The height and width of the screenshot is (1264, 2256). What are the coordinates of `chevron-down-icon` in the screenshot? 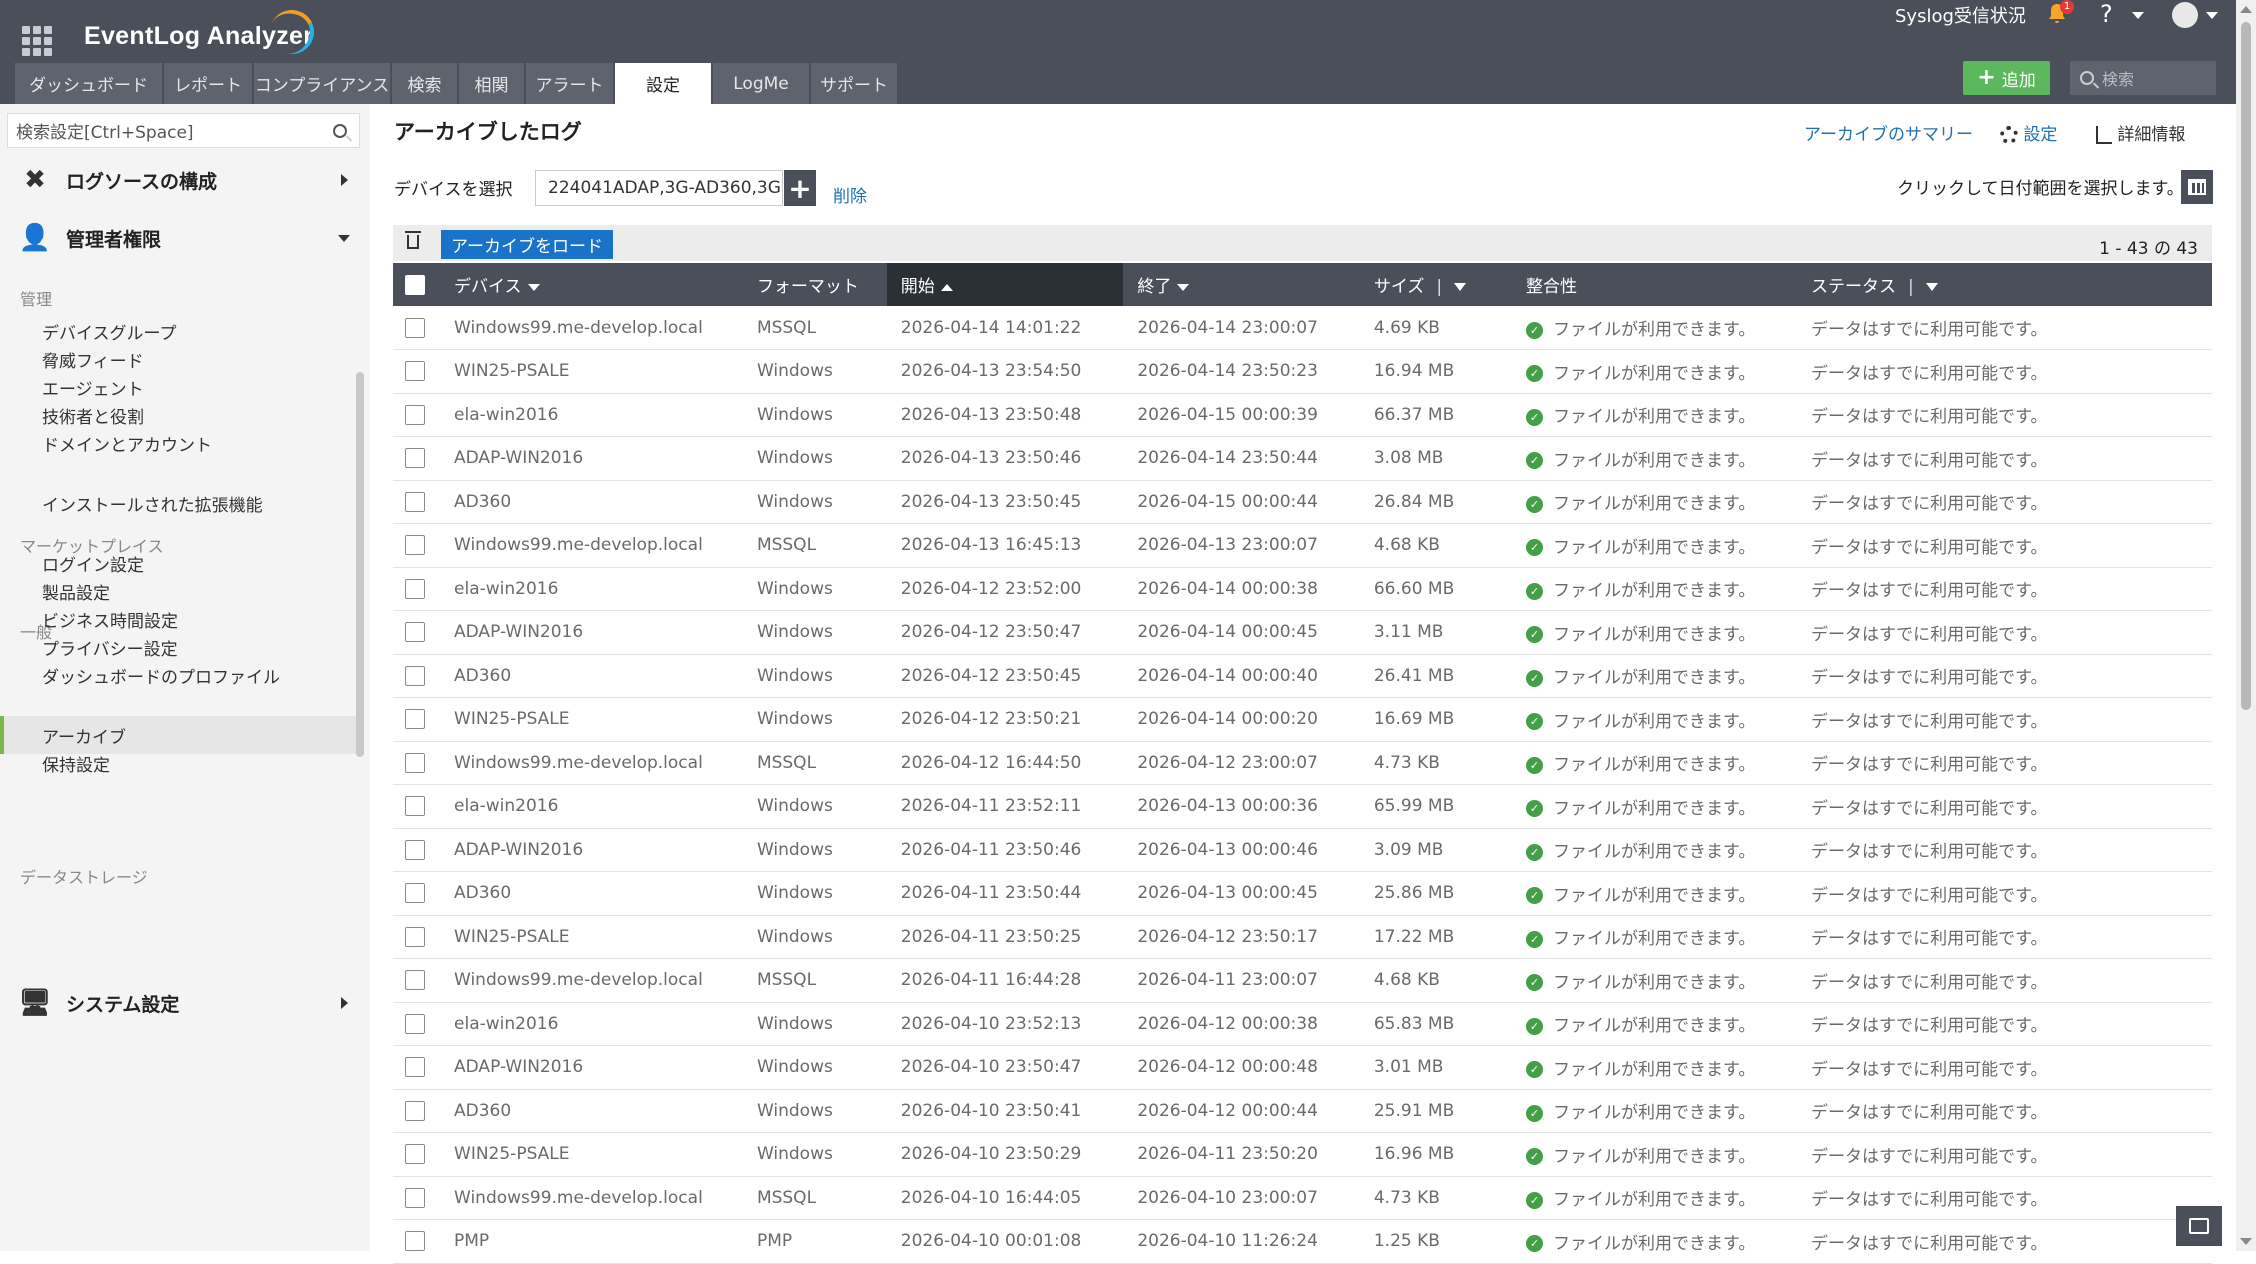 It's located at (2138, 15).